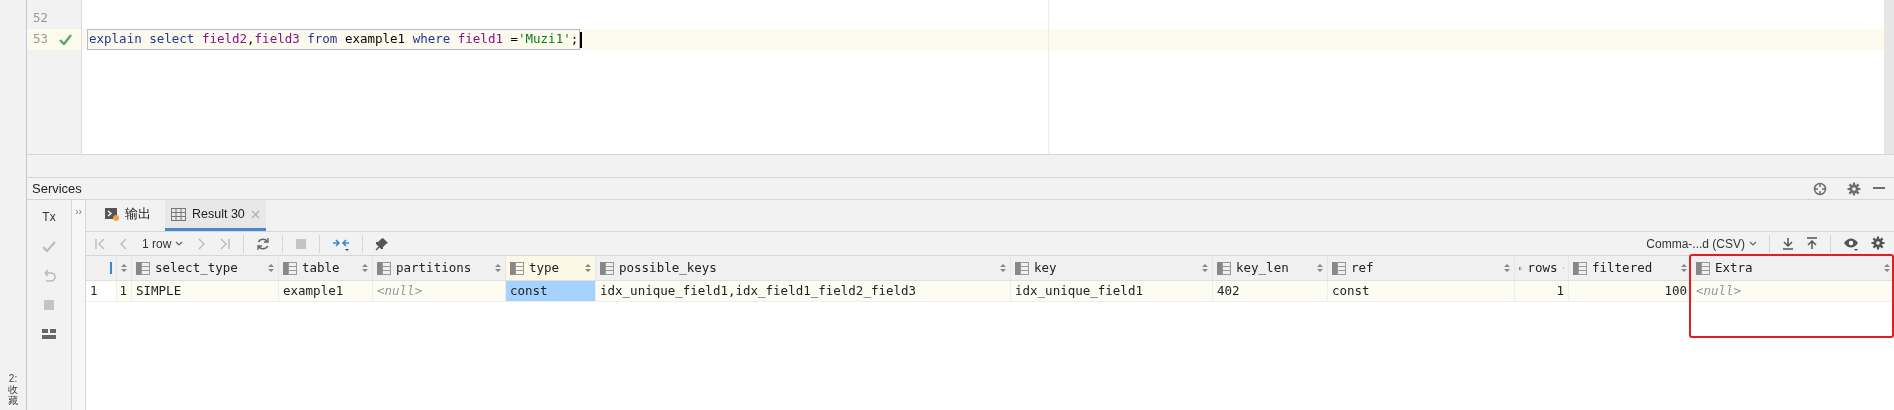 This screenshot has height=410, width=1894. Describe the element at coordinates (1112, 291) in the screenshot. I see `table-cell: idx_unique_field1` at that location.